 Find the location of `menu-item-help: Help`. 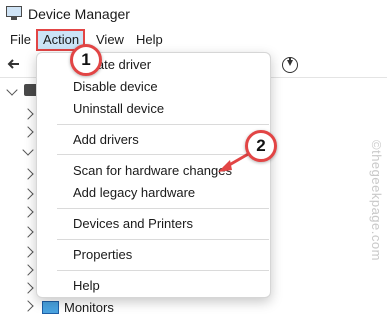

menu-item-help: Help is located at coordinates (86, 286).